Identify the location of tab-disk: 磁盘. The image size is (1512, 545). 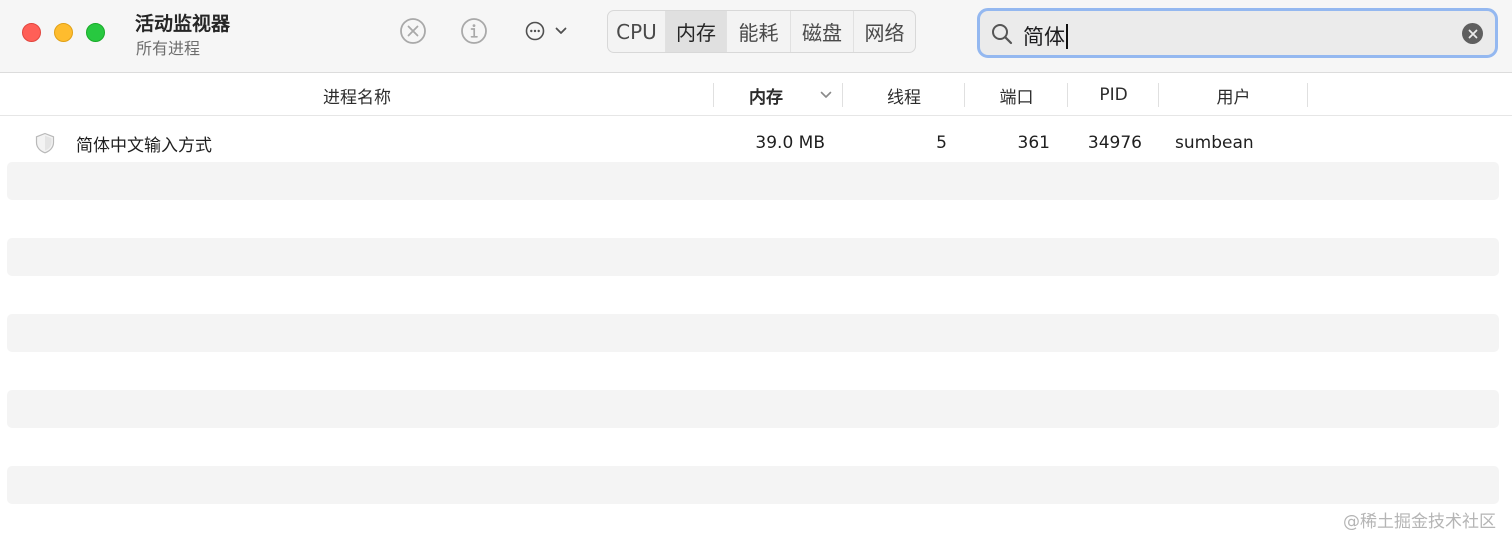
(822, 31).